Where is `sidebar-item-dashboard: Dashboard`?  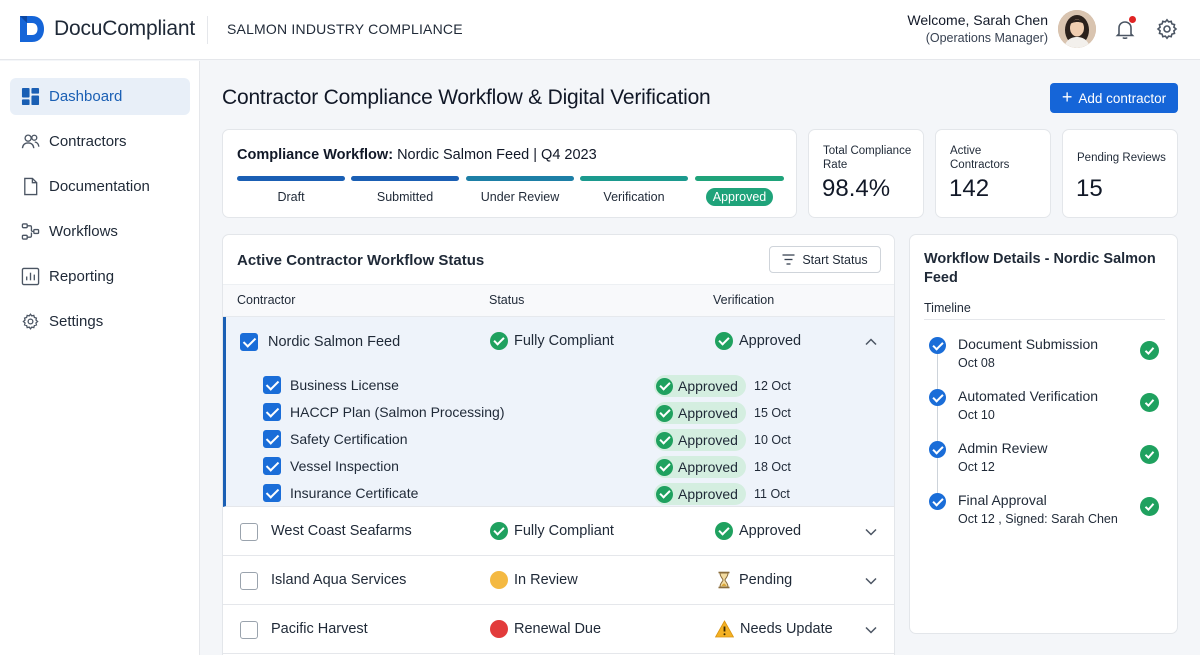 sidebar-item-dashboard: Dashboard is located at coordinates (100, 96).